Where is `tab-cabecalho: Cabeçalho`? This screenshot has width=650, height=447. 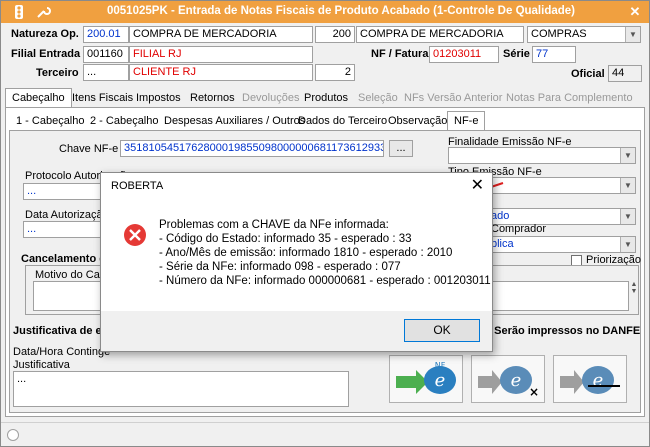
tab-cabecalho: Cabeçalho is located at coordinates (38, 98).